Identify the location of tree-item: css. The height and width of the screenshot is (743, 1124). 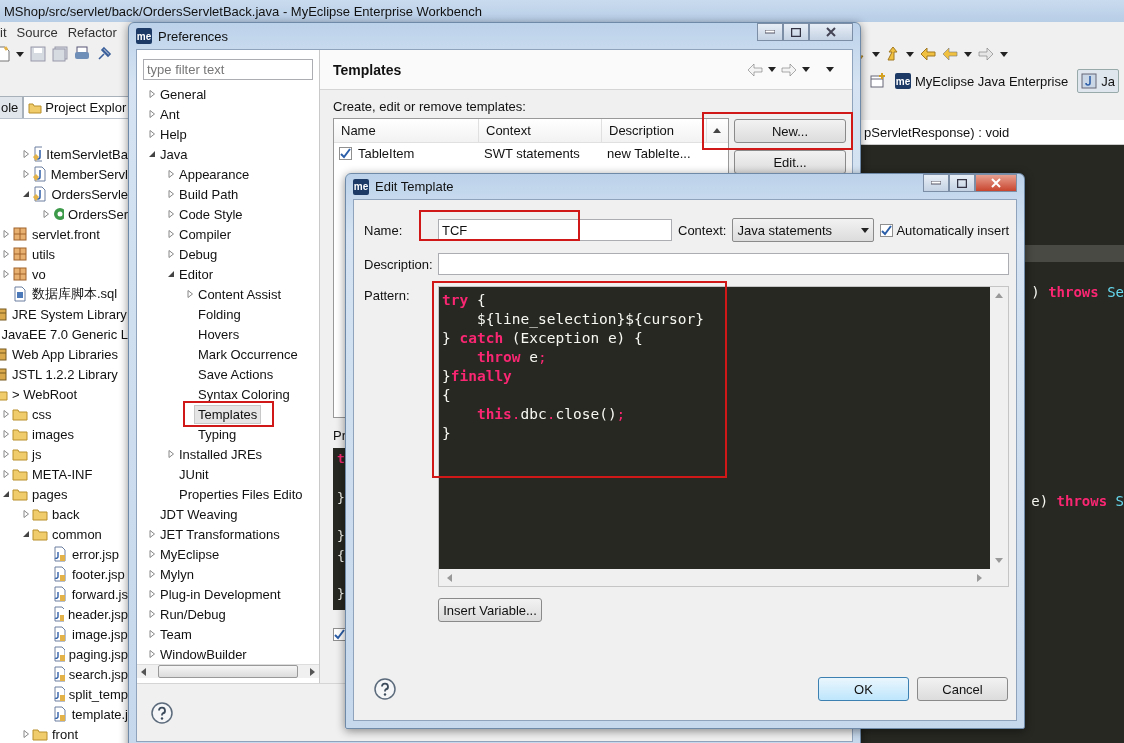
(42, 414).